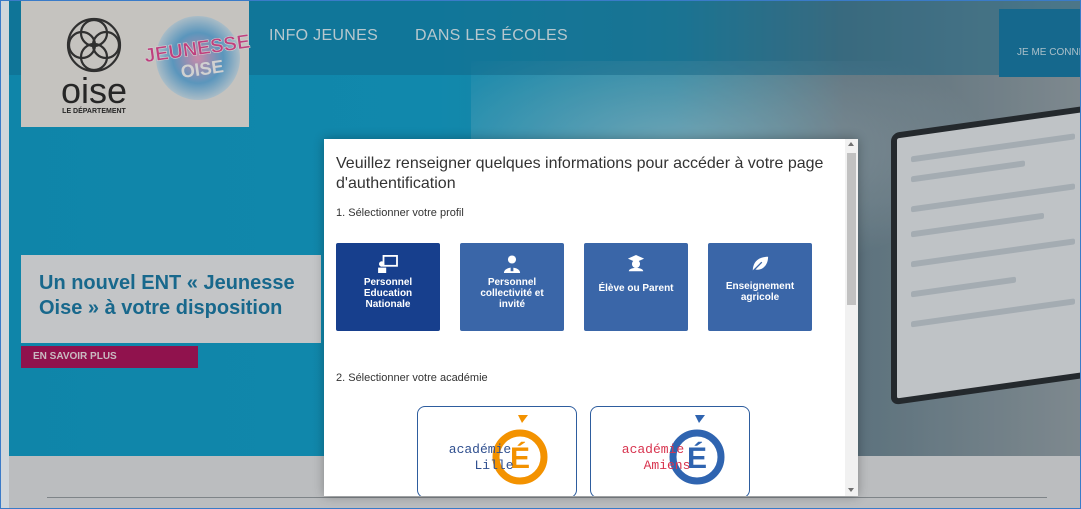 This screenshot has height=509, width=1081. Describe the element at coordinates (400, 213) in the screenshot. I see `step1-label: 1. Sélectionner votre profil` at that location.